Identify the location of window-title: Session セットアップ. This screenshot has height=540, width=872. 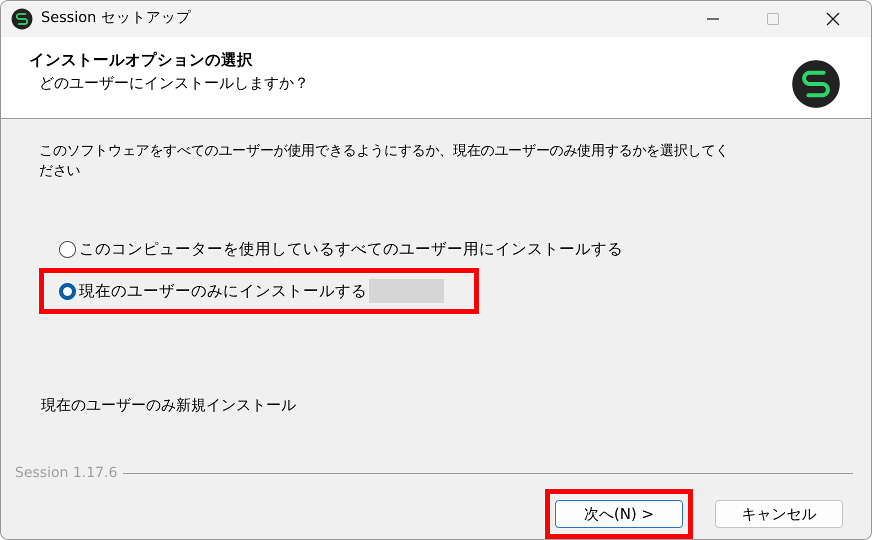
(116, 18).